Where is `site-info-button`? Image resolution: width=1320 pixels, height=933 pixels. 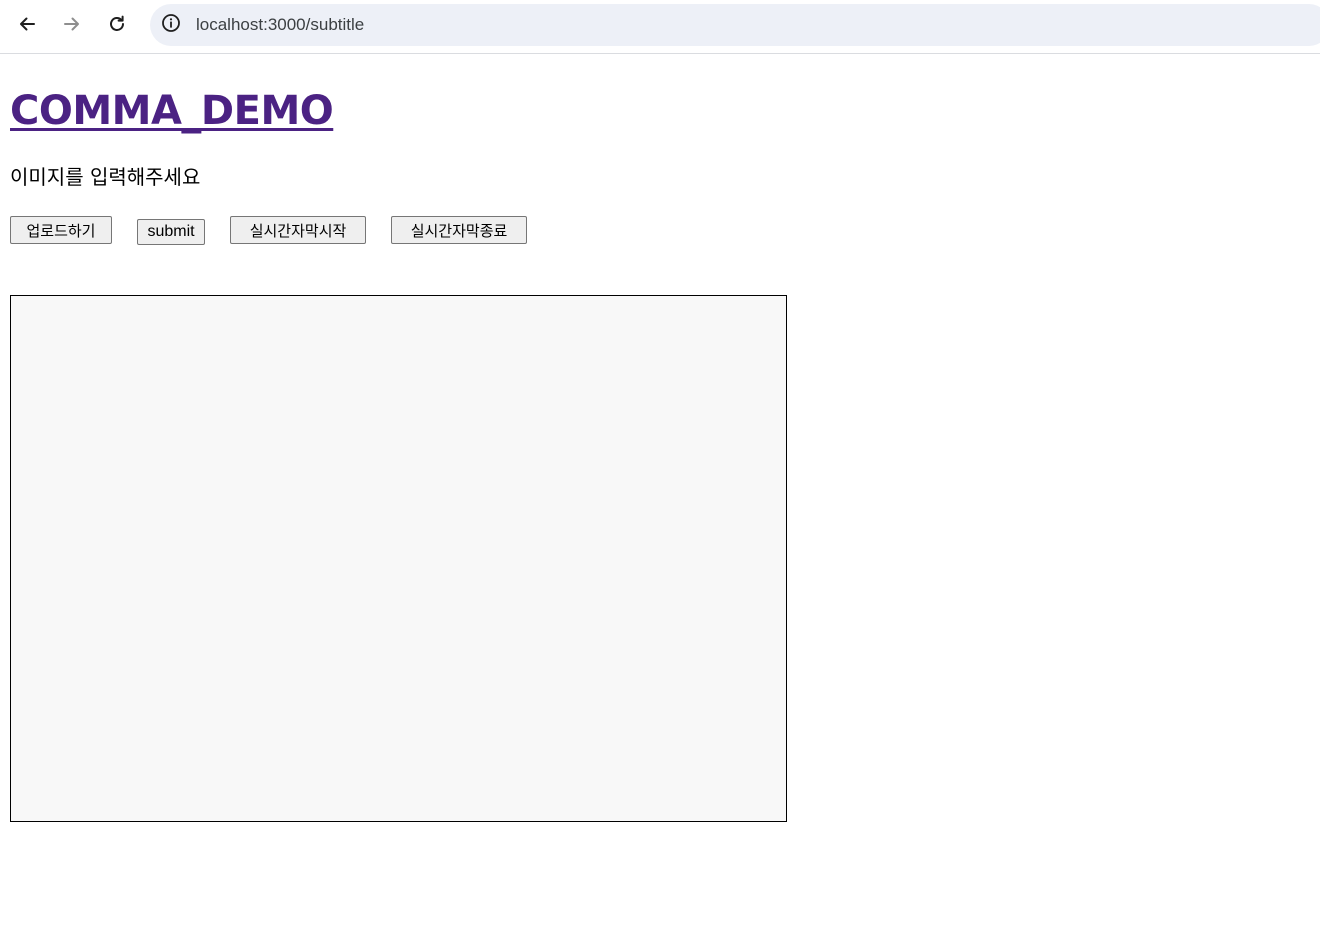 site-info-button is located at coordinates (171, 25).